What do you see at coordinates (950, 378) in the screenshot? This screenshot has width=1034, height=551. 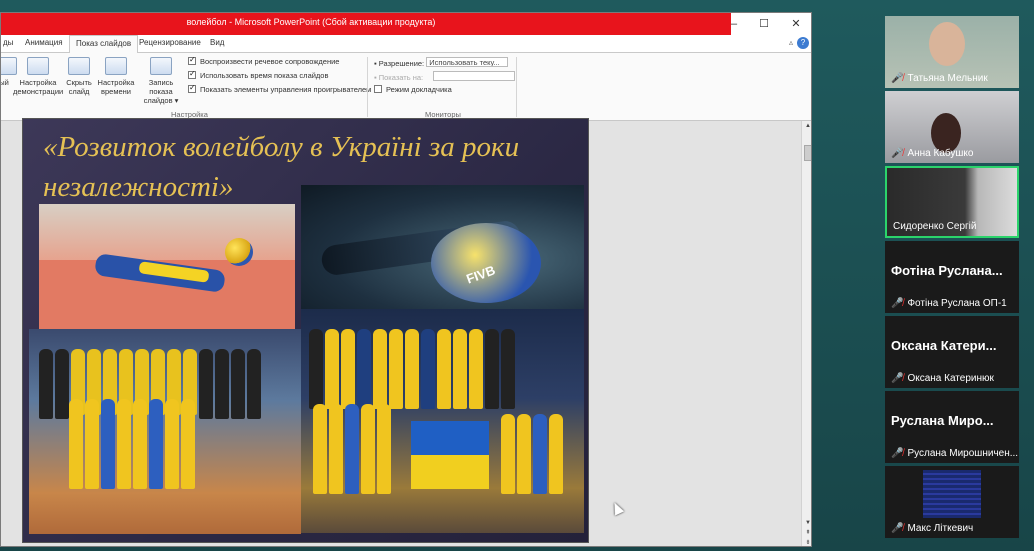 I see `participant-name: Оксана Катеринюк` at bounding box center [950, 378].